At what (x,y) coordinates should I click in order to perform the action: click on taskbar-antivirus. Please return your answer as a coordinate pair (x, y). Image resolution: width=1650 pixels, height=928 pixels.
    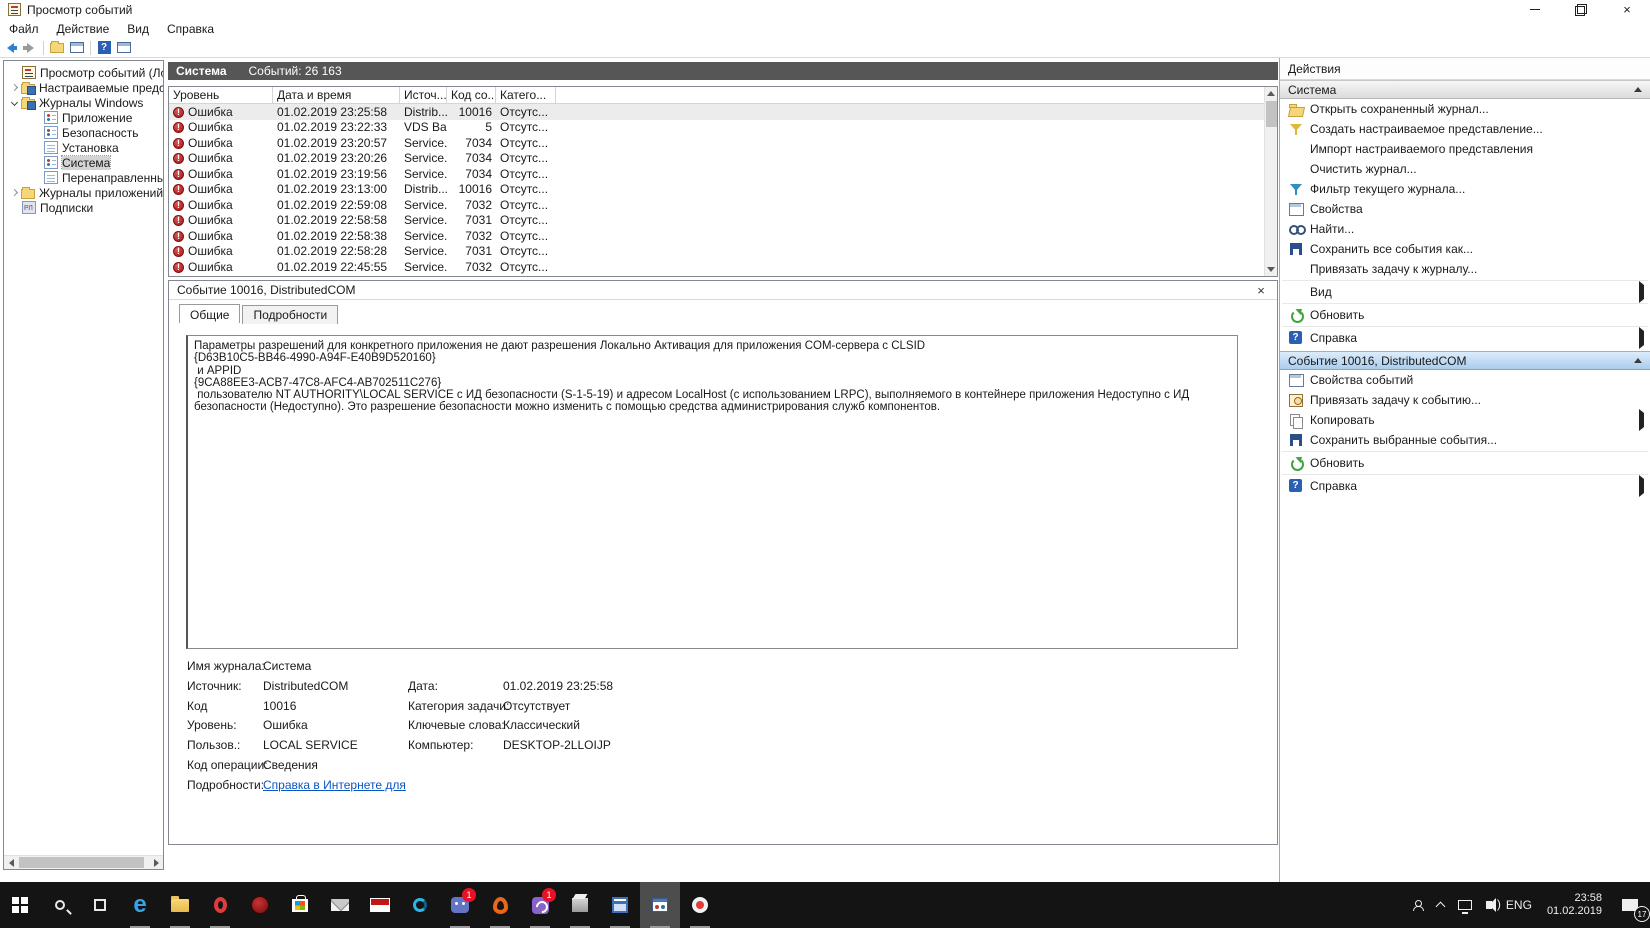
    Looking at the image, I should click on (260, 905).